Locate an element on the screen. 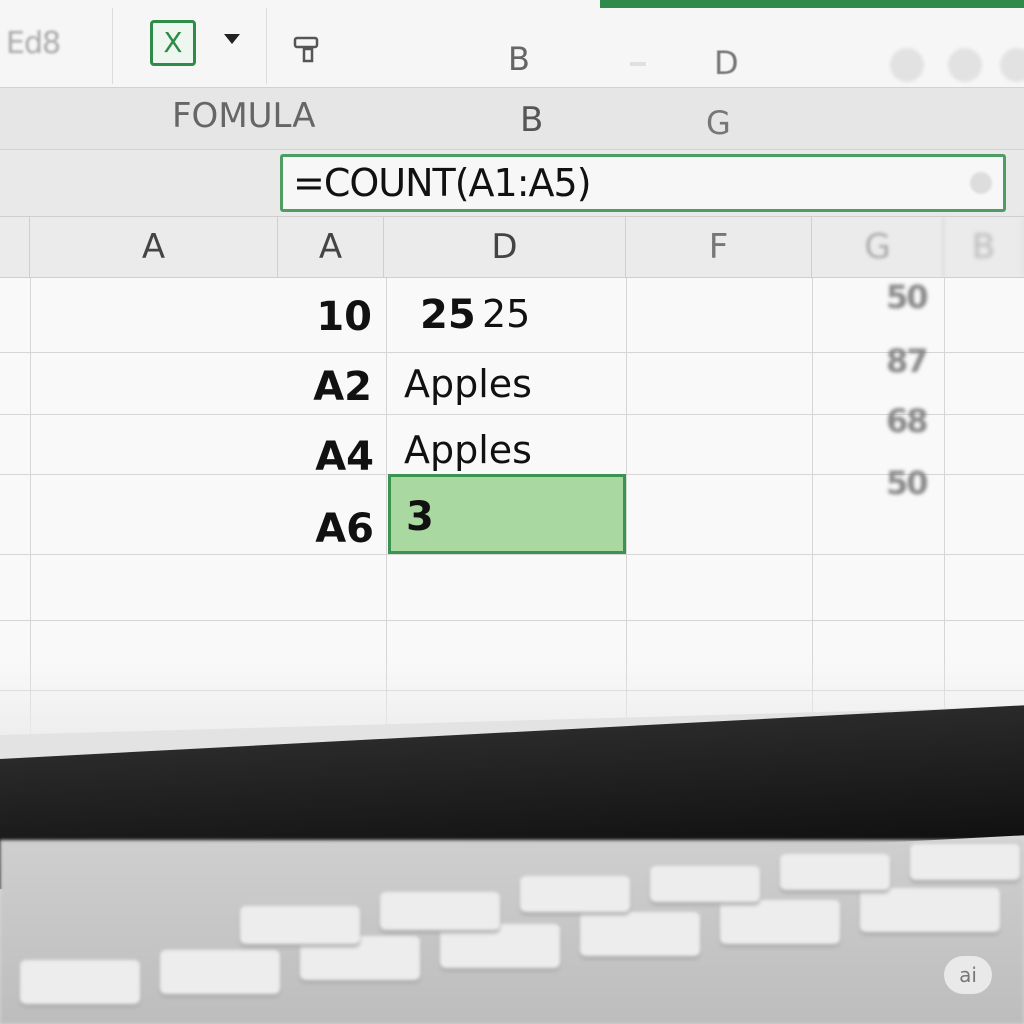 The image size is (1024, 1024). cell-a1: 10 is located at coordinates (302, 317).